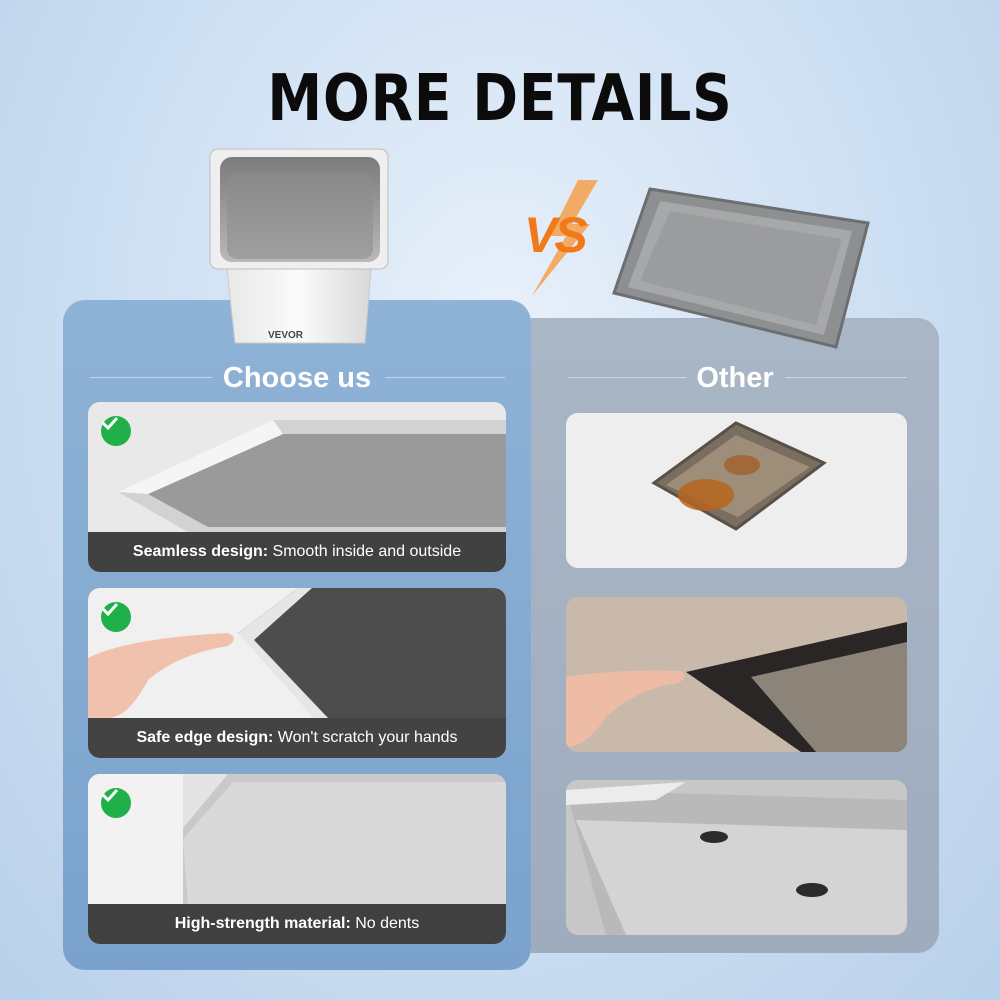  What do you see at coordinates (205, 737) in the screenshot?
I see `feature-title: Safe edge design:` at bounding box center [205, 737].